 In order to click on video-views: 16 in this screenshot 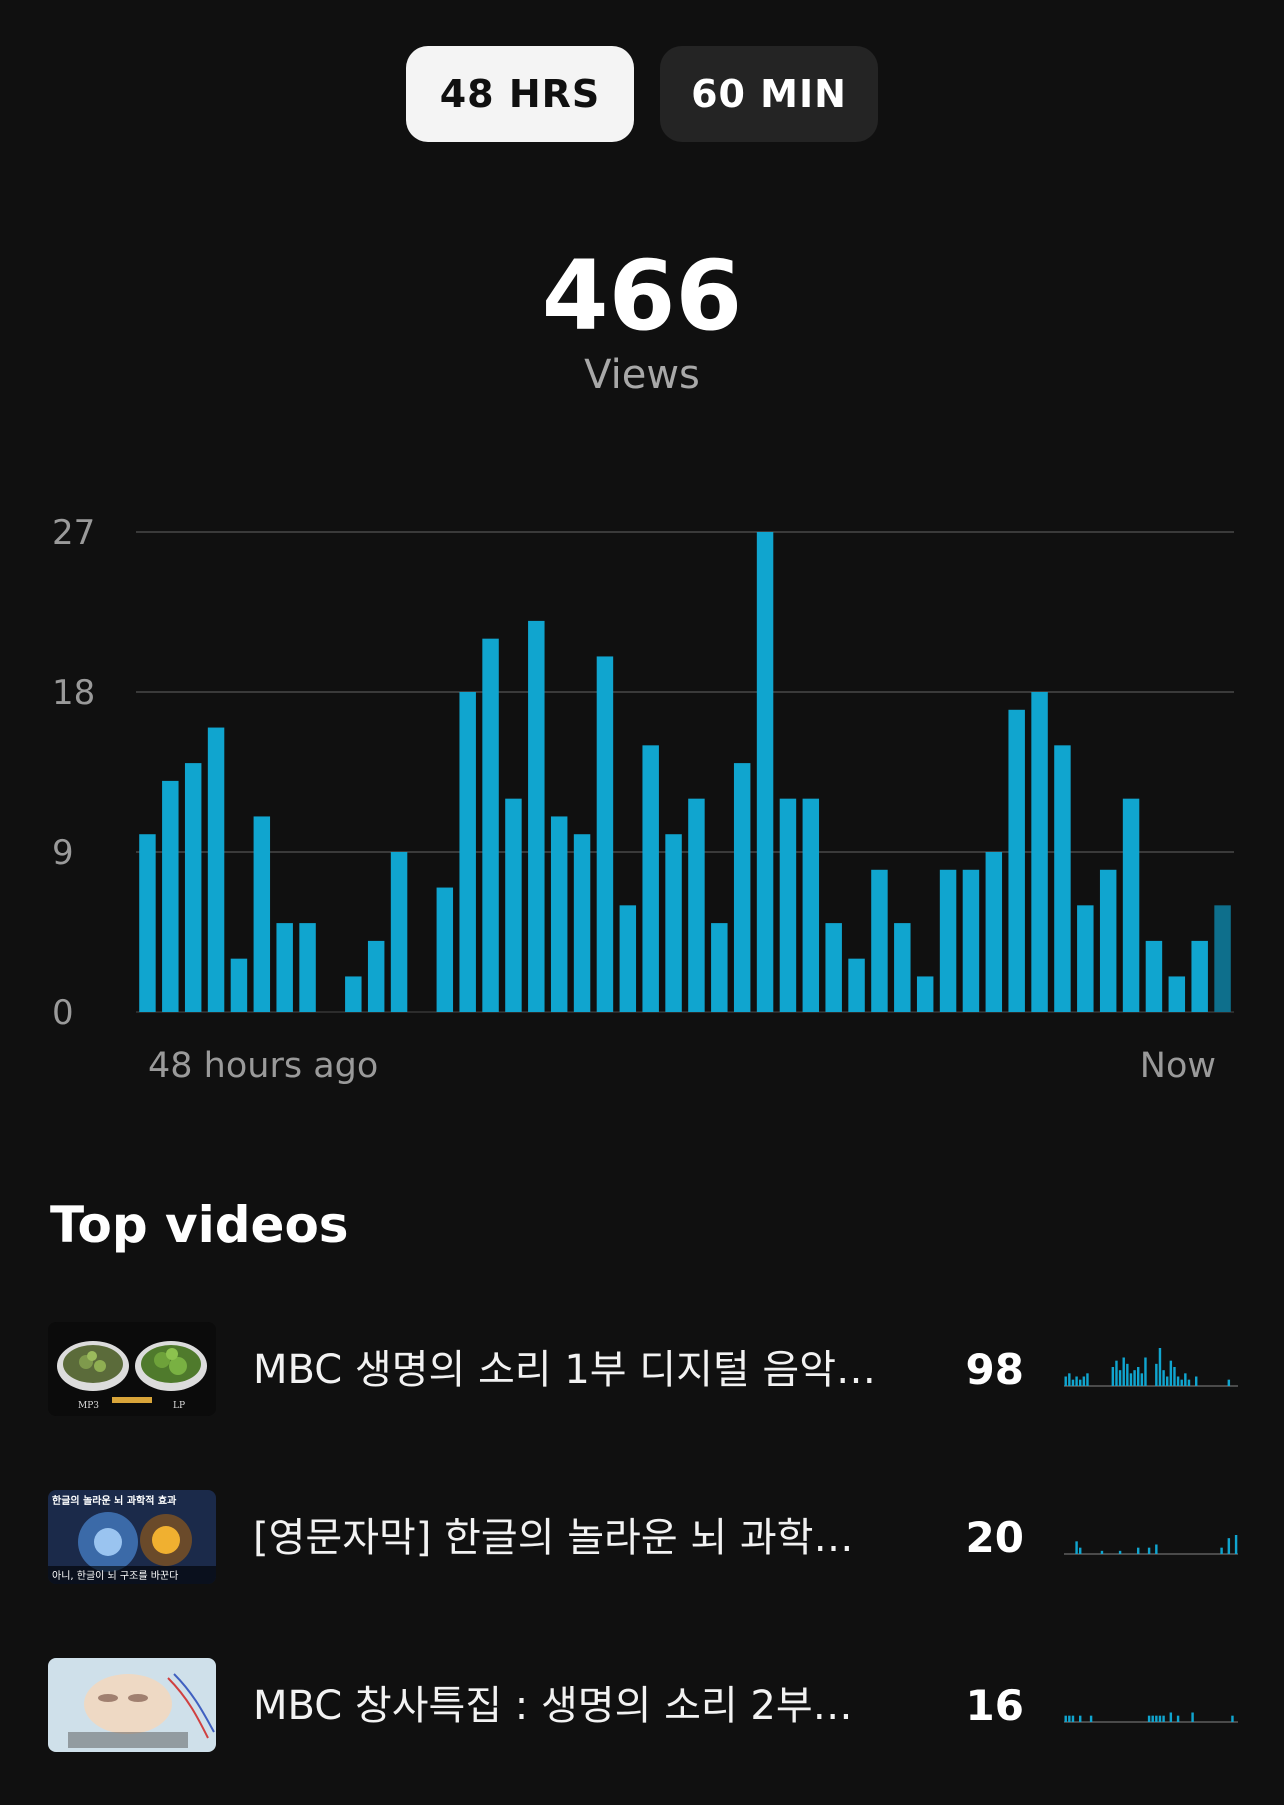, I will do `click(994, 1705)`.